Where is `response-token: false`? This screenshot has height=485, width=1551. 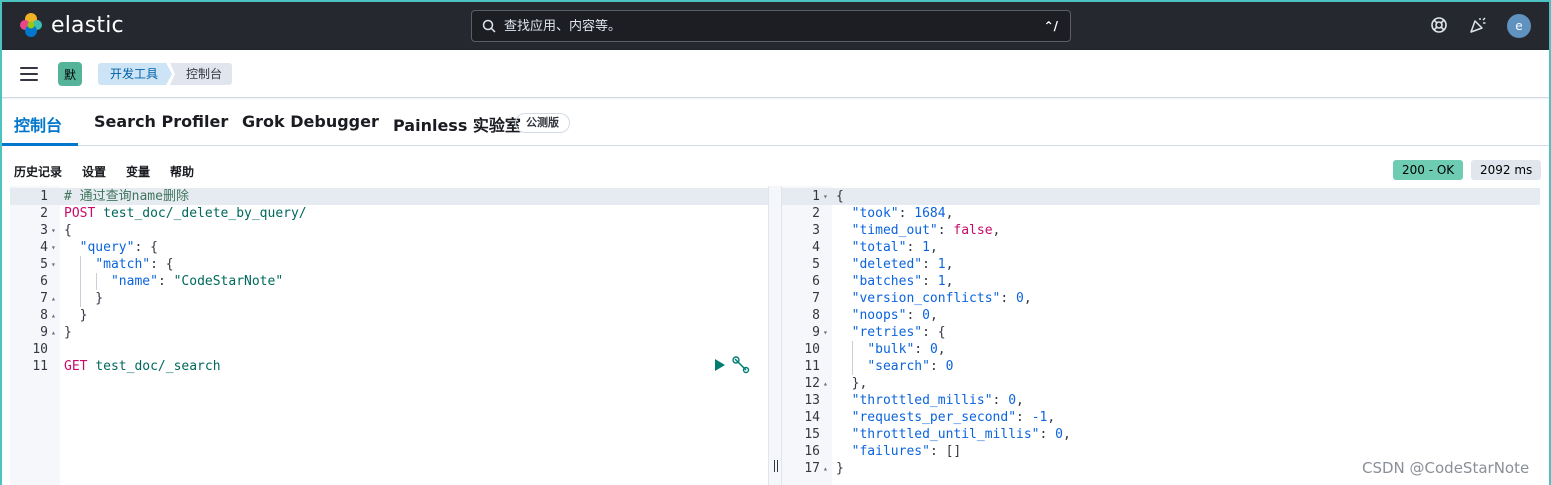
response-token: false is located at coordinates (973, 230).